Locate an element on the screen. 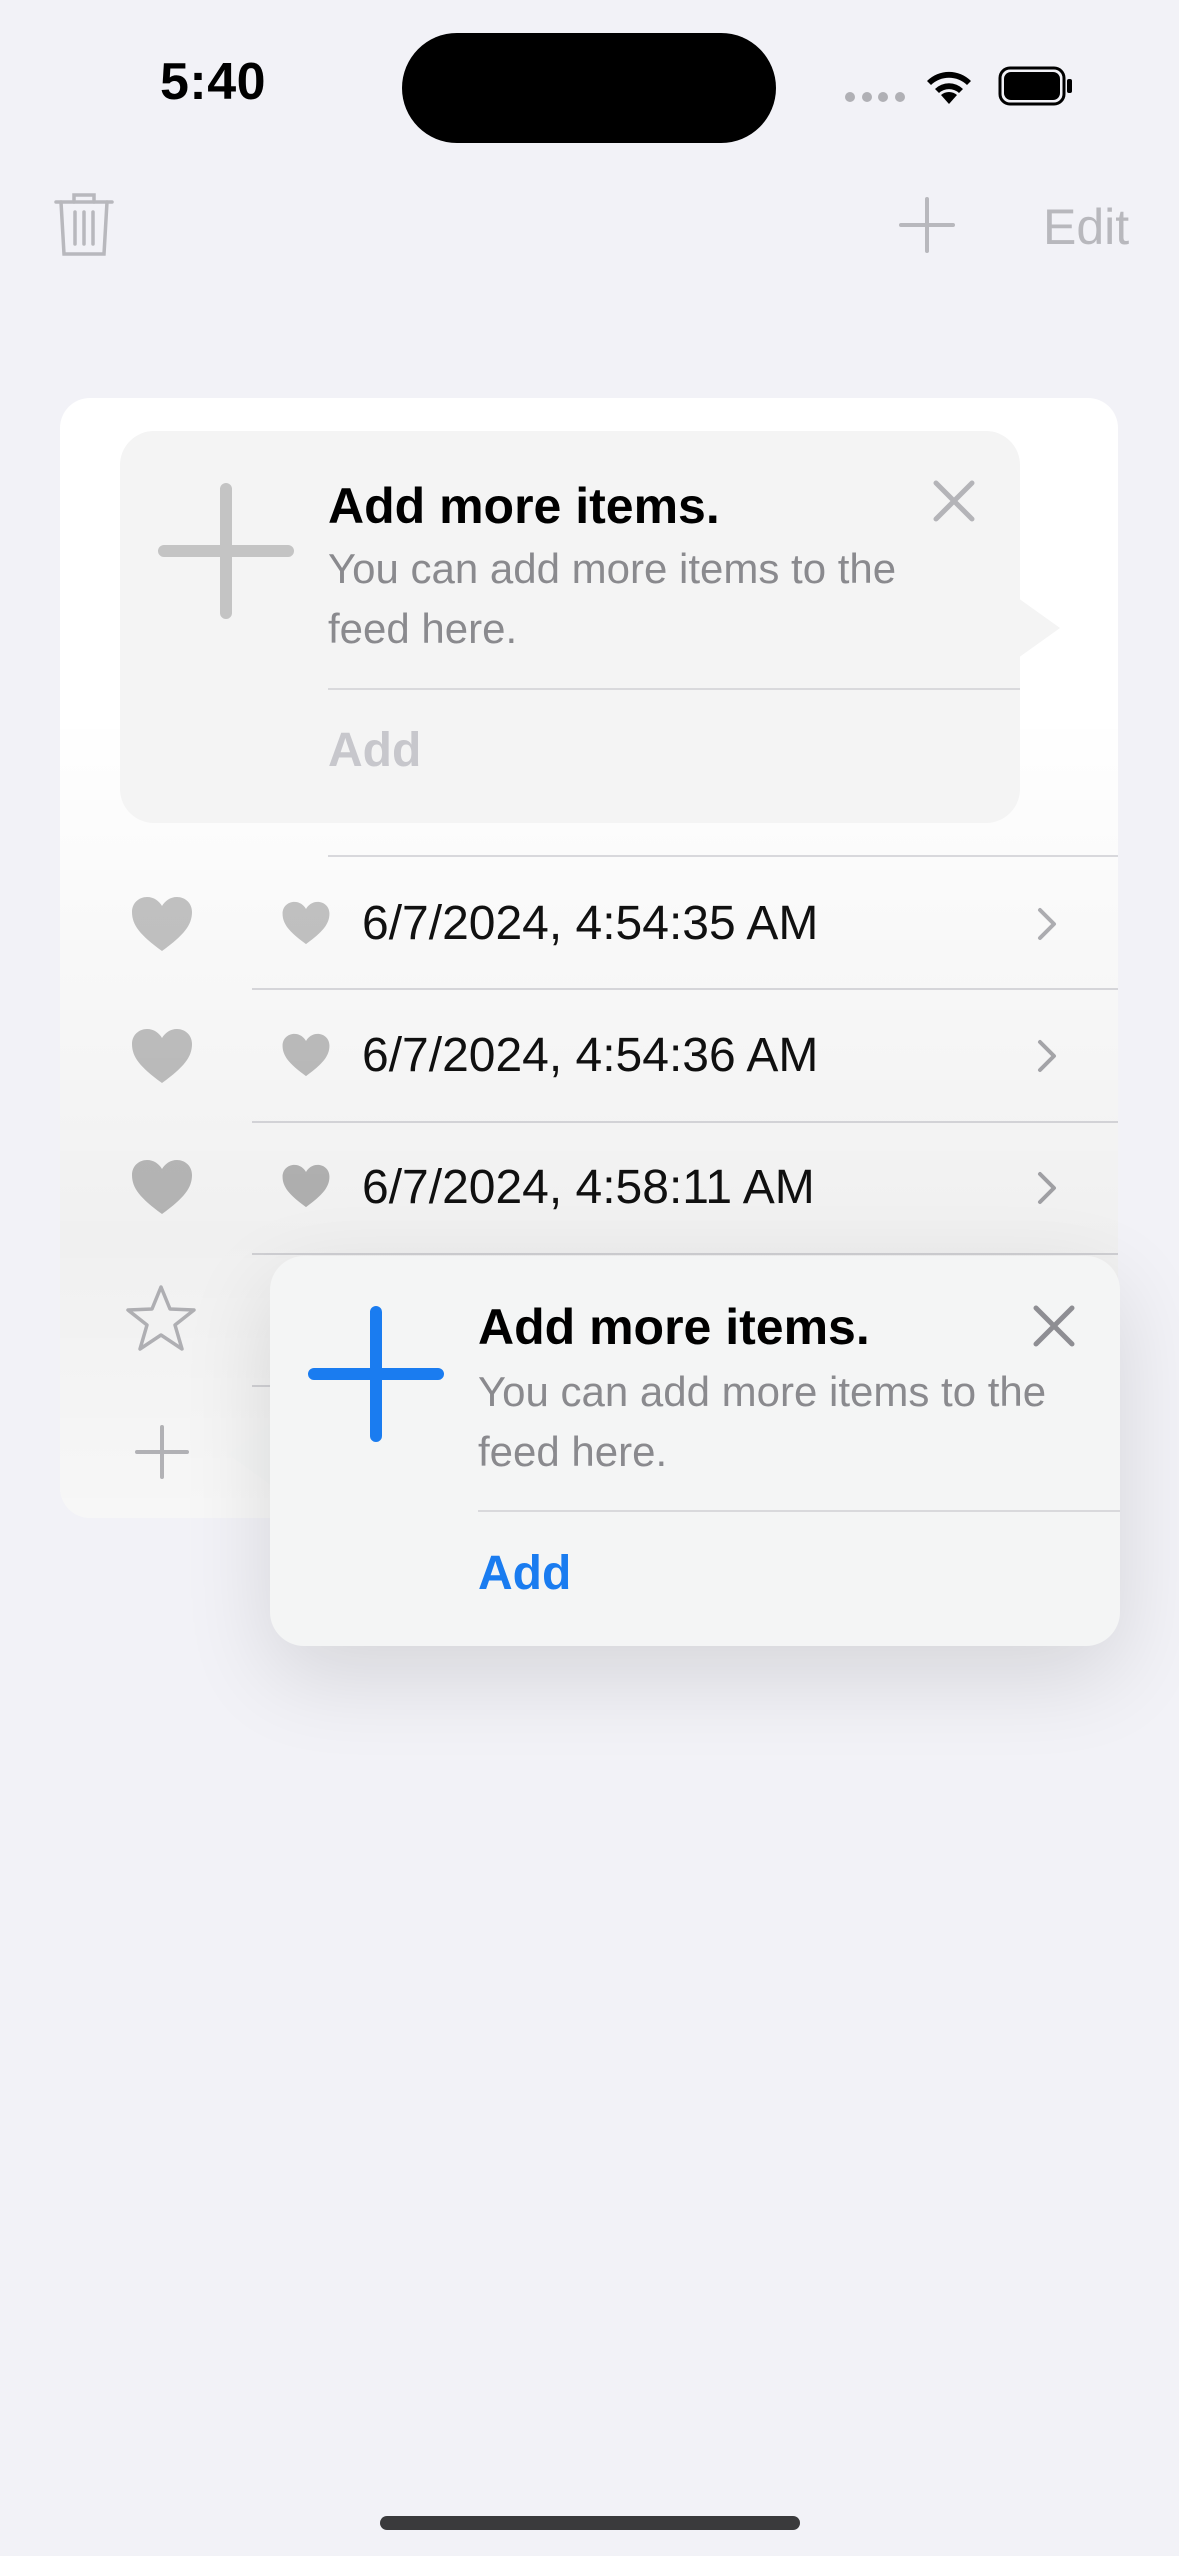  add-icon is located at coordinates (927, 225).